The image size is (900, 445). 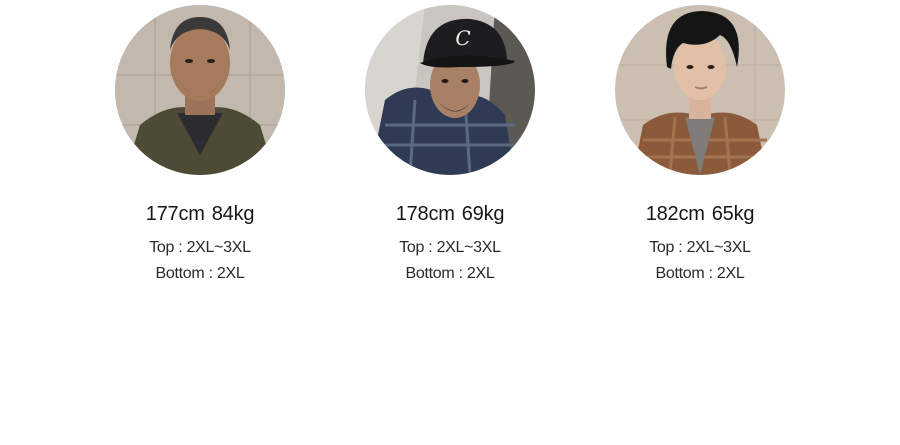 I want to click on height-value: 182cm, so click(x=675, y=214).